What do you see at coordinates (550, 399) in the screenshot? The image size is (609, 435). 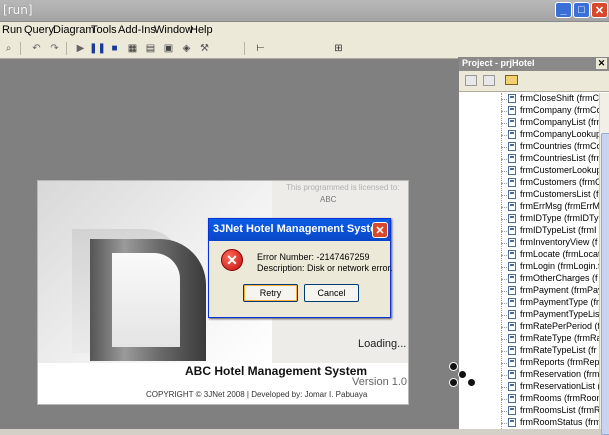 I see `tree-item: frmRooms (frmRoom` at bounding box center [550, 399].